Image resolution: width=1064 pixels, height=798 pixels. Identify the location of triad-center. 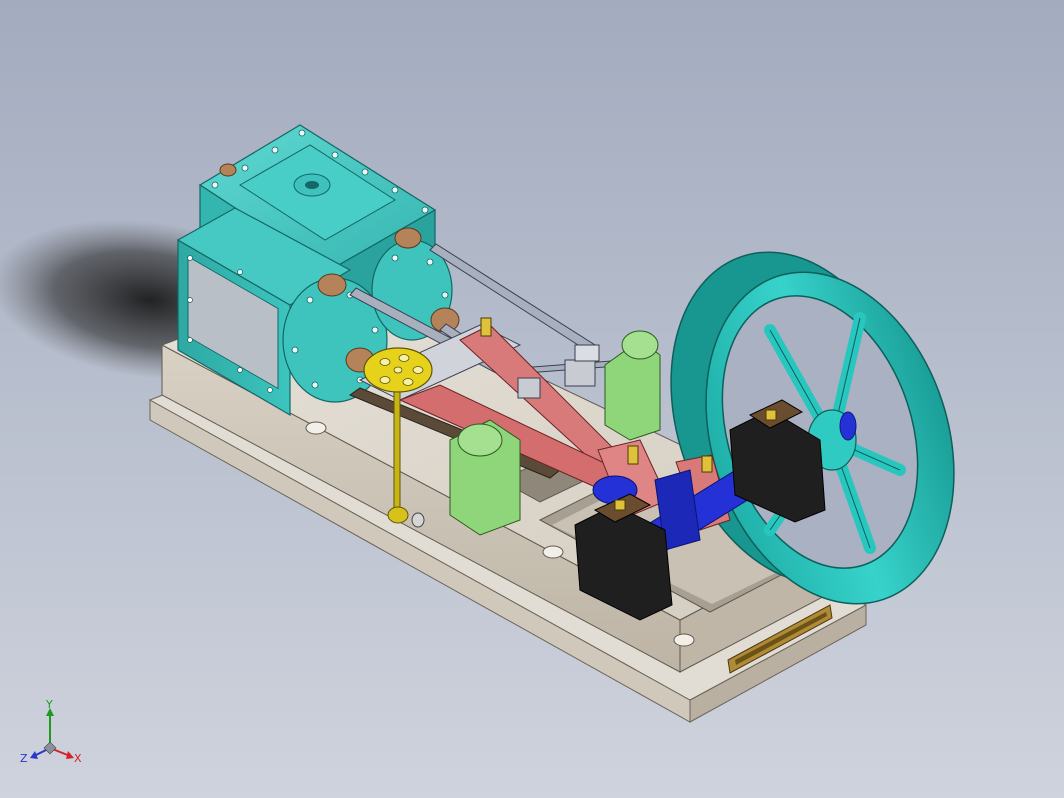
(50, 748).